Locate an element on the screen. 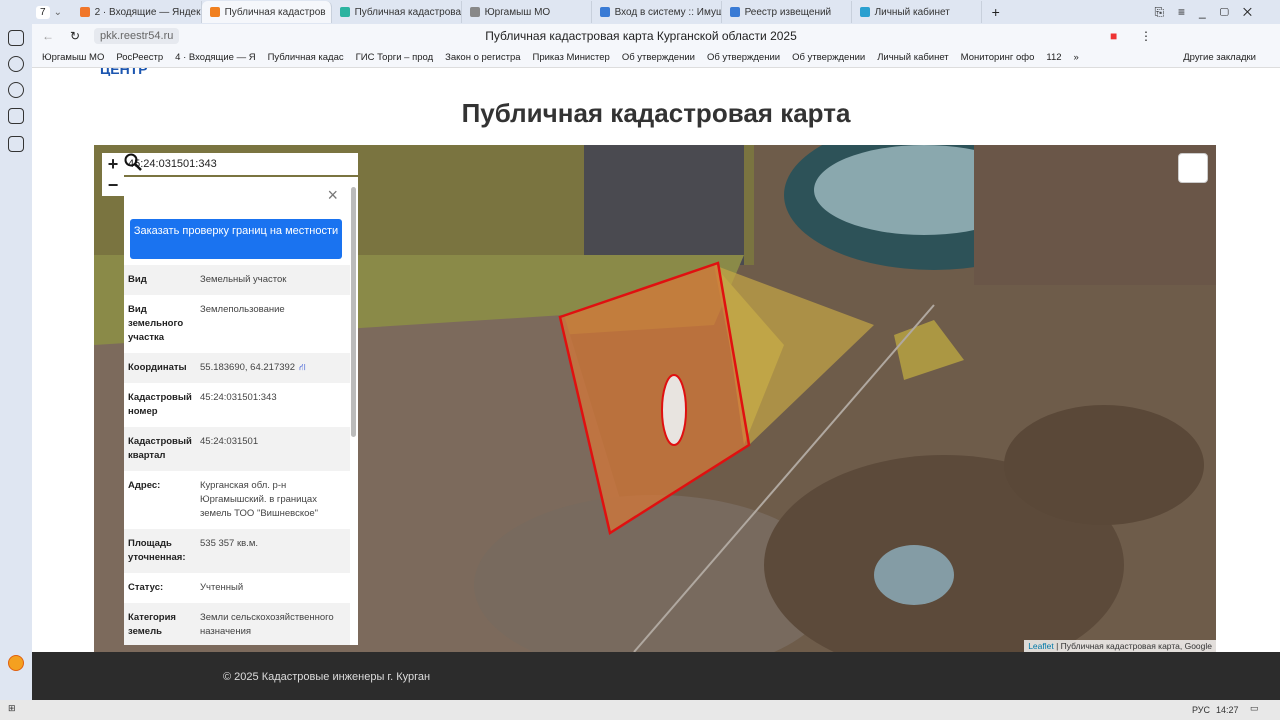 The height and width of the screenshot is (720, 1280). play-icon is located at coordinates (16, 90).